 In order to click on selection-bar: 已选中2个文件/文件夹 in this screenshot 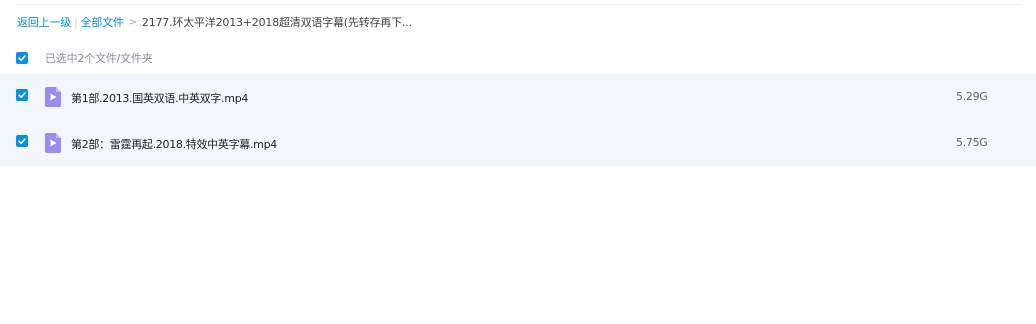, I will do `click(518, 58)`.